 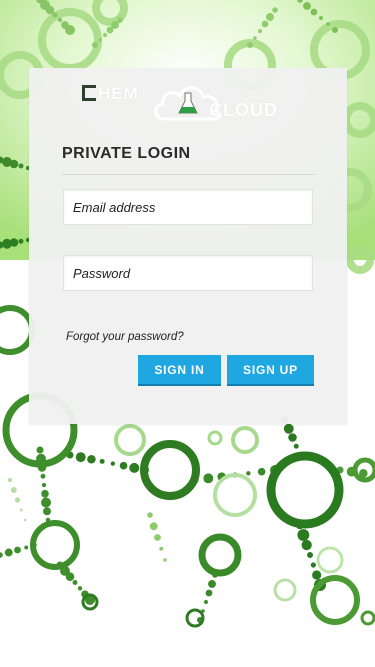 What do you see at coordinates (243, 110) in the screenshot?
I see `logo-text-right: CLOUD` at bounding box center [243, 110].